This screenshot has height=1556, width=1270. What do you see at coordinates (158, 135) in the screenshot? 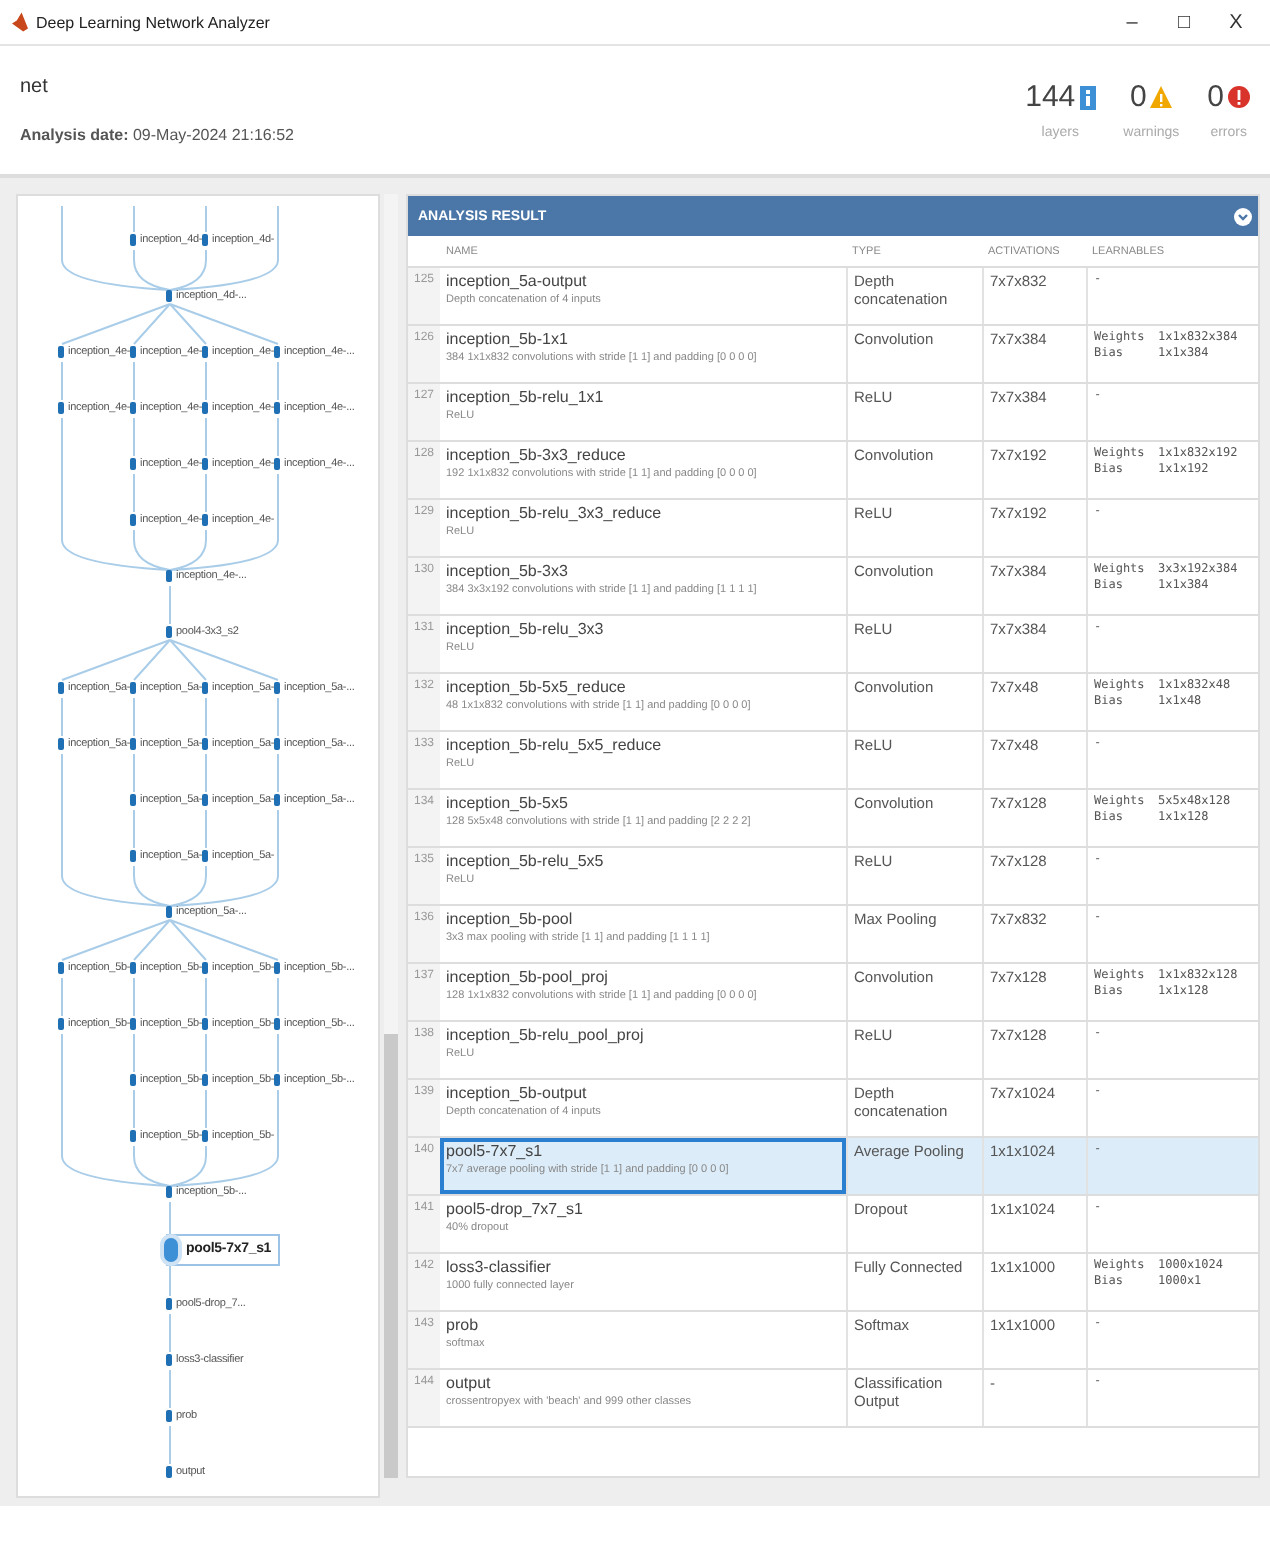
I see `analysis-date: Analysis date: 09-May-2024 21:16:52` at bounding box center [158, 135].